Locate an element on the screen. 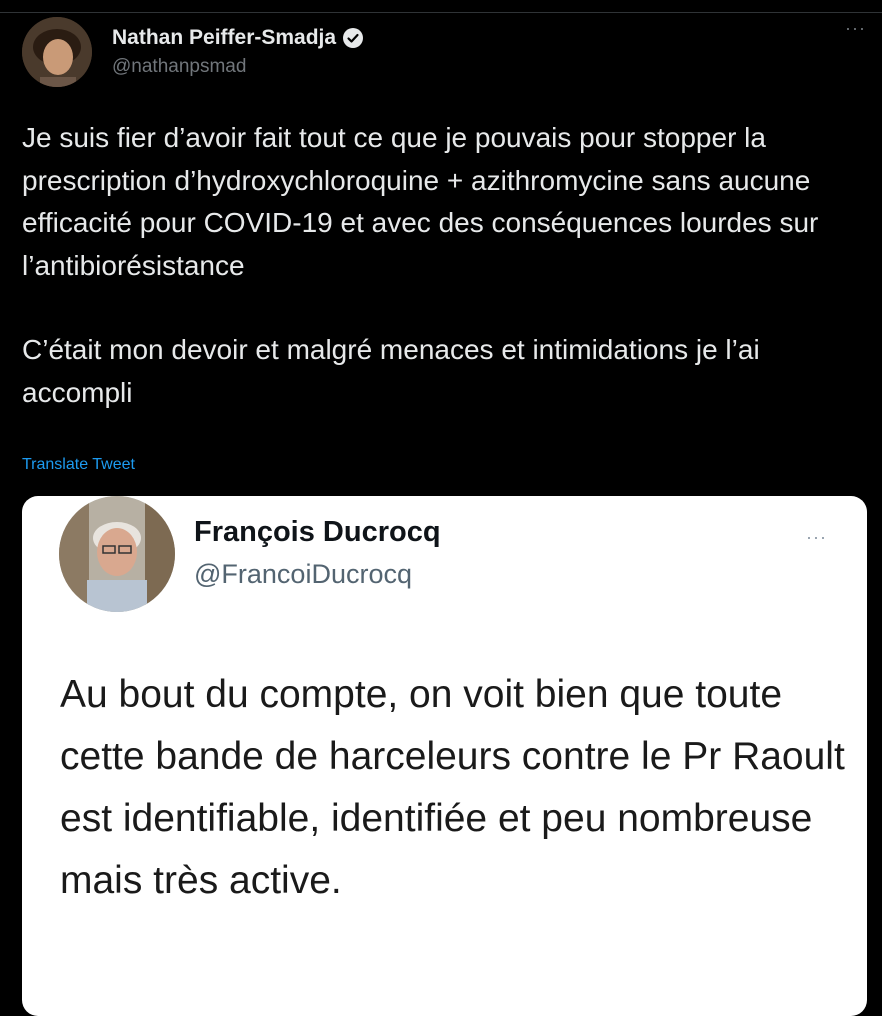 This screenshot has height=1016, width=882. translate-tweet-link: Translate Tweet is located at coordinates (78, 465).